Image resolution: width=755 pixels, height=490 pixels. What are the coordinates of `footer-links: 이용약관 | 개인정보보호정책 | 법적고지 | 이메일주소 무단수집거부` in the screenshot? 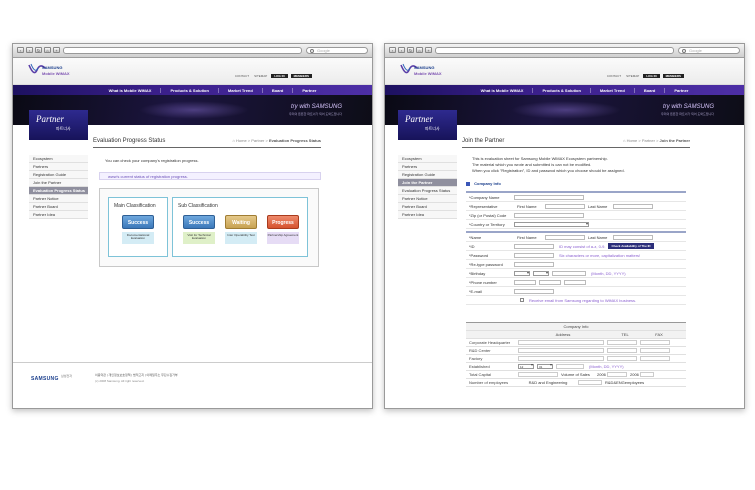 It's located at (136, 375).